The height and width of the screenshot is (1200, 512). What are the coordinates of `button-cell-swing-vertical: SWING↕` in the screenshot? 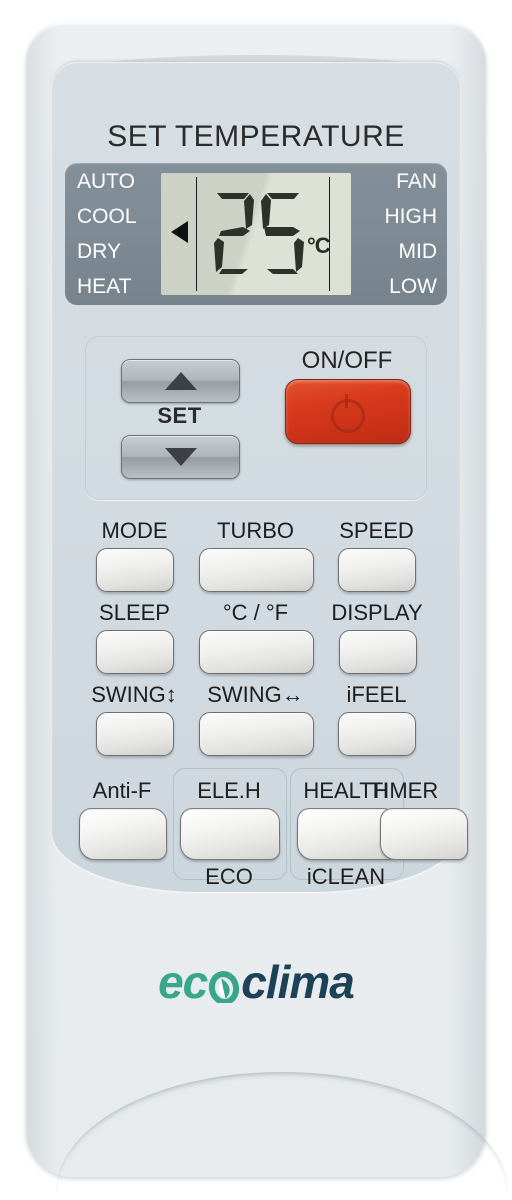 It's located at (134, 720).